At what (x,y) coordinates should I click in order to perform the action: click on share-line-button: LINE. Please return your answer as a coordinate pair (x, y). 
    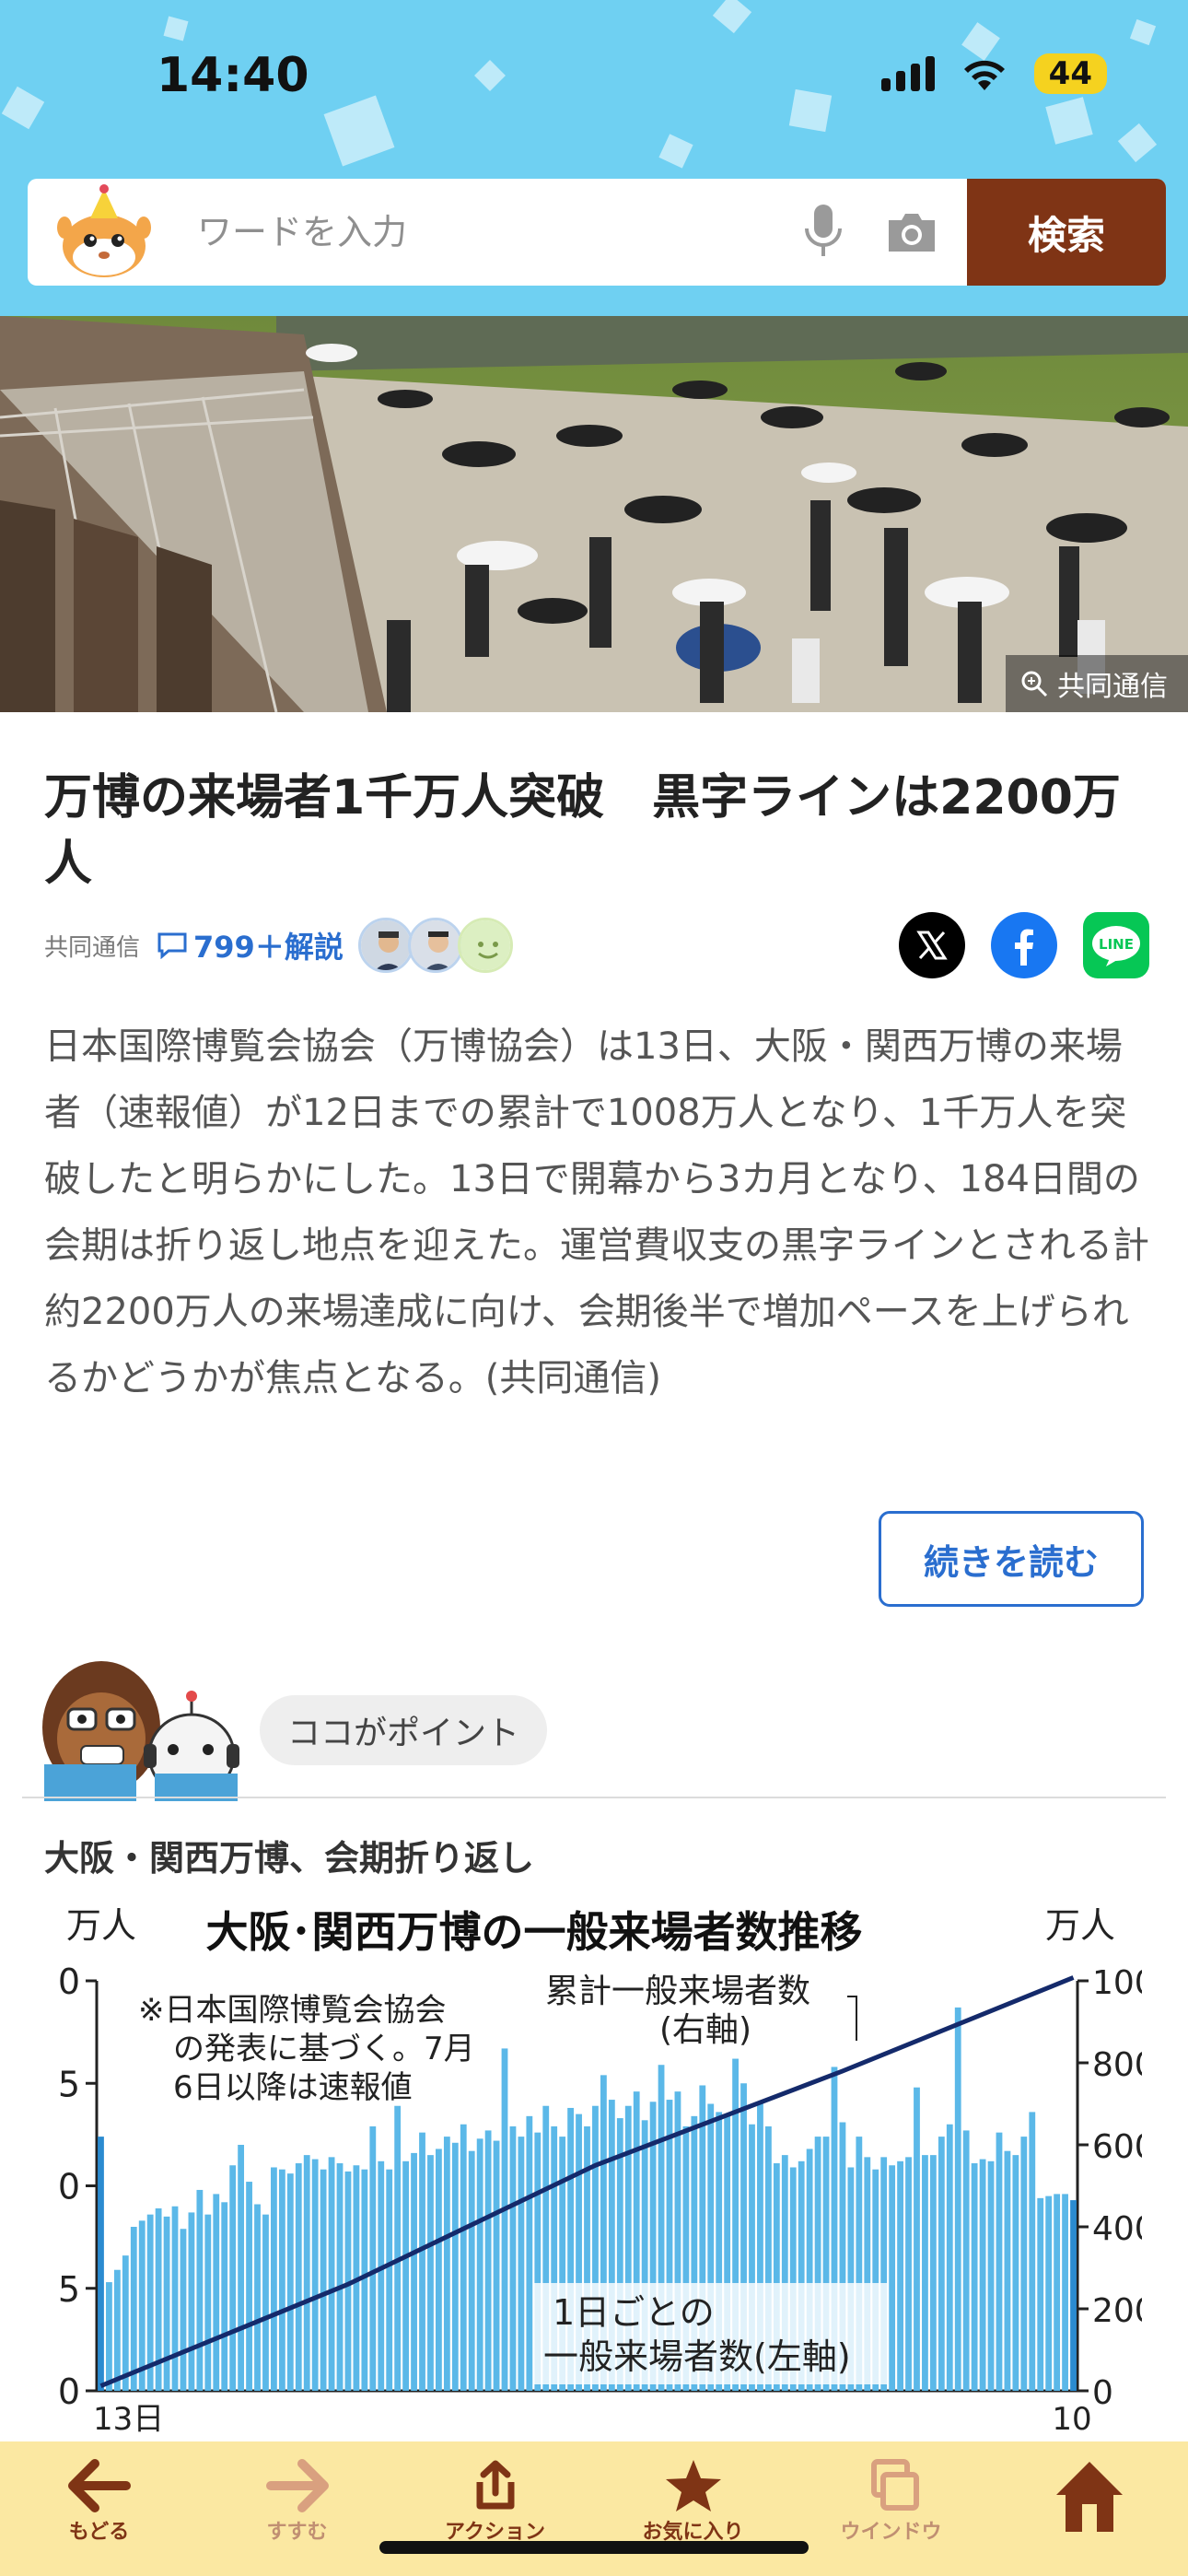
    Looking at the image, I should click on (1116, 945).